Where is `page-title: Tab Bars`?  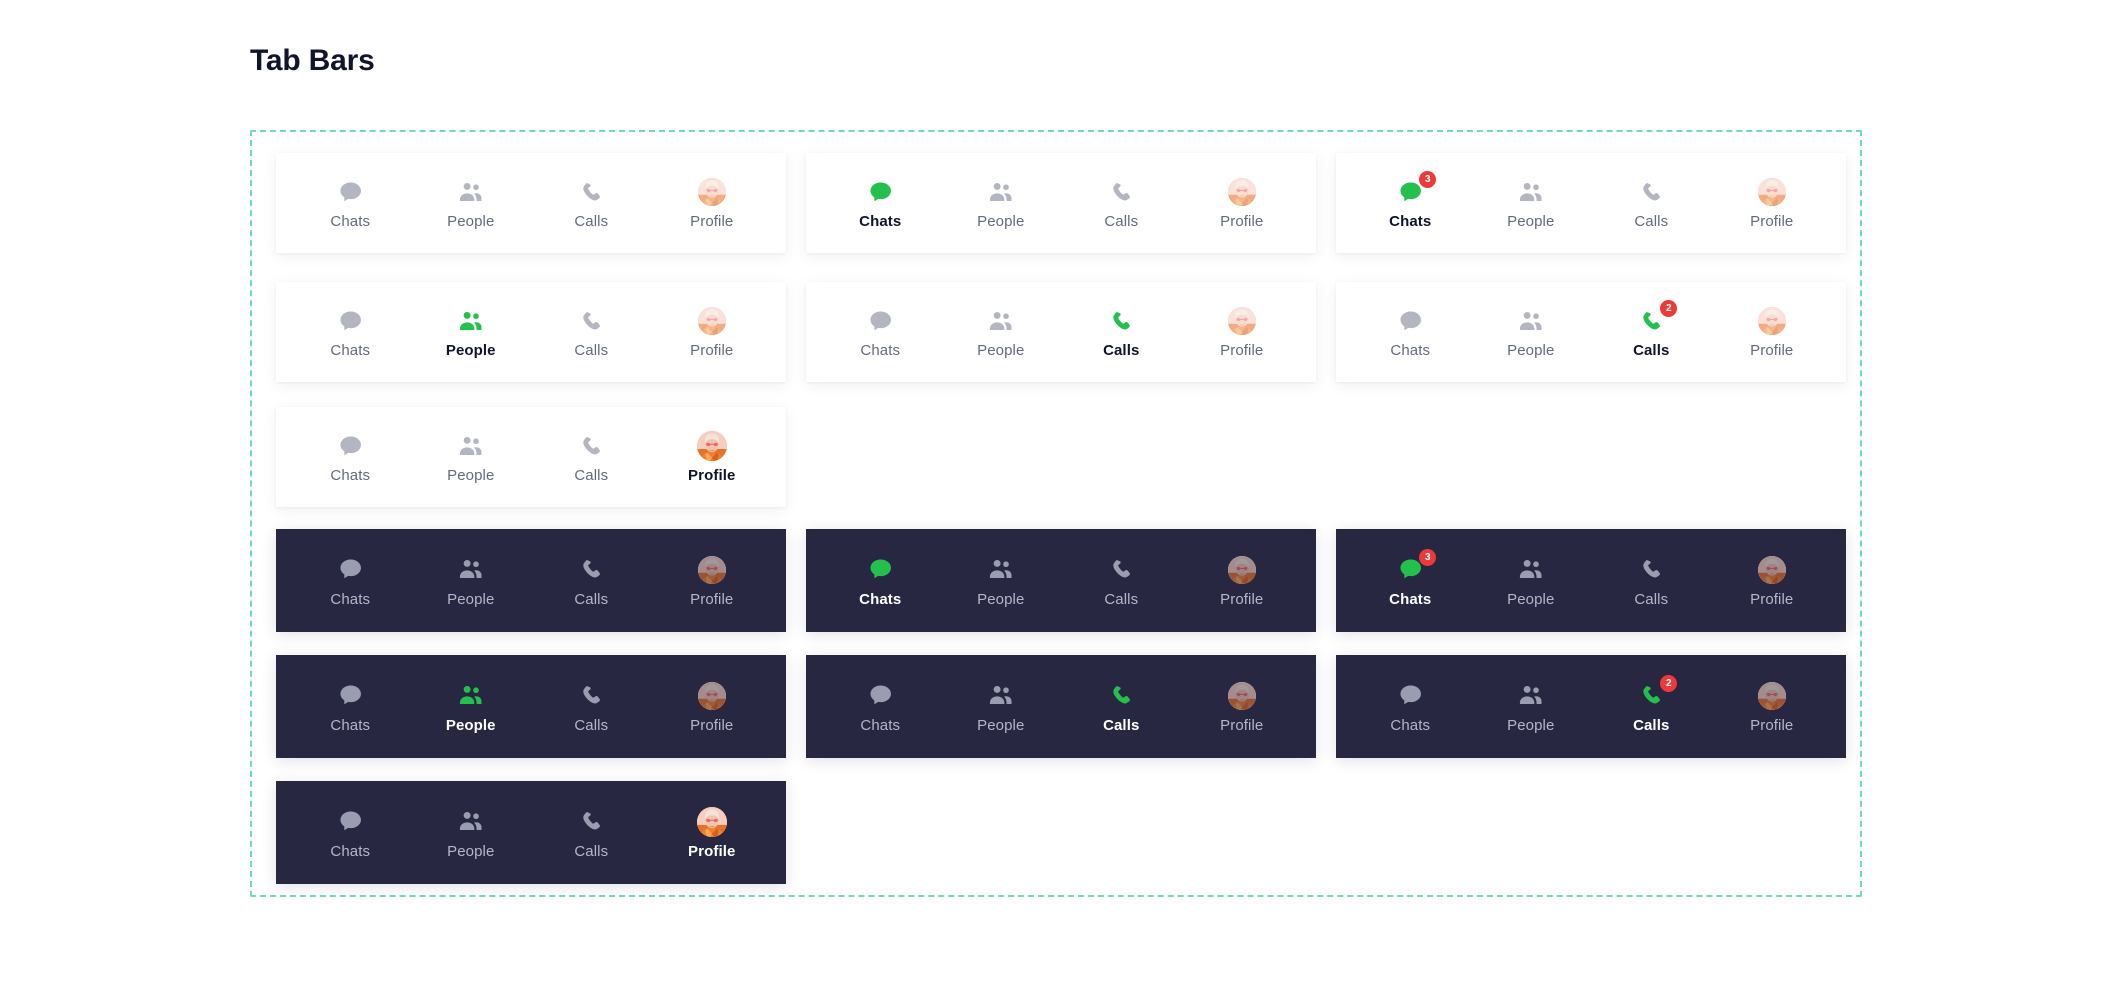 page-title: Tab Bars is located at coordinates (312, 60).